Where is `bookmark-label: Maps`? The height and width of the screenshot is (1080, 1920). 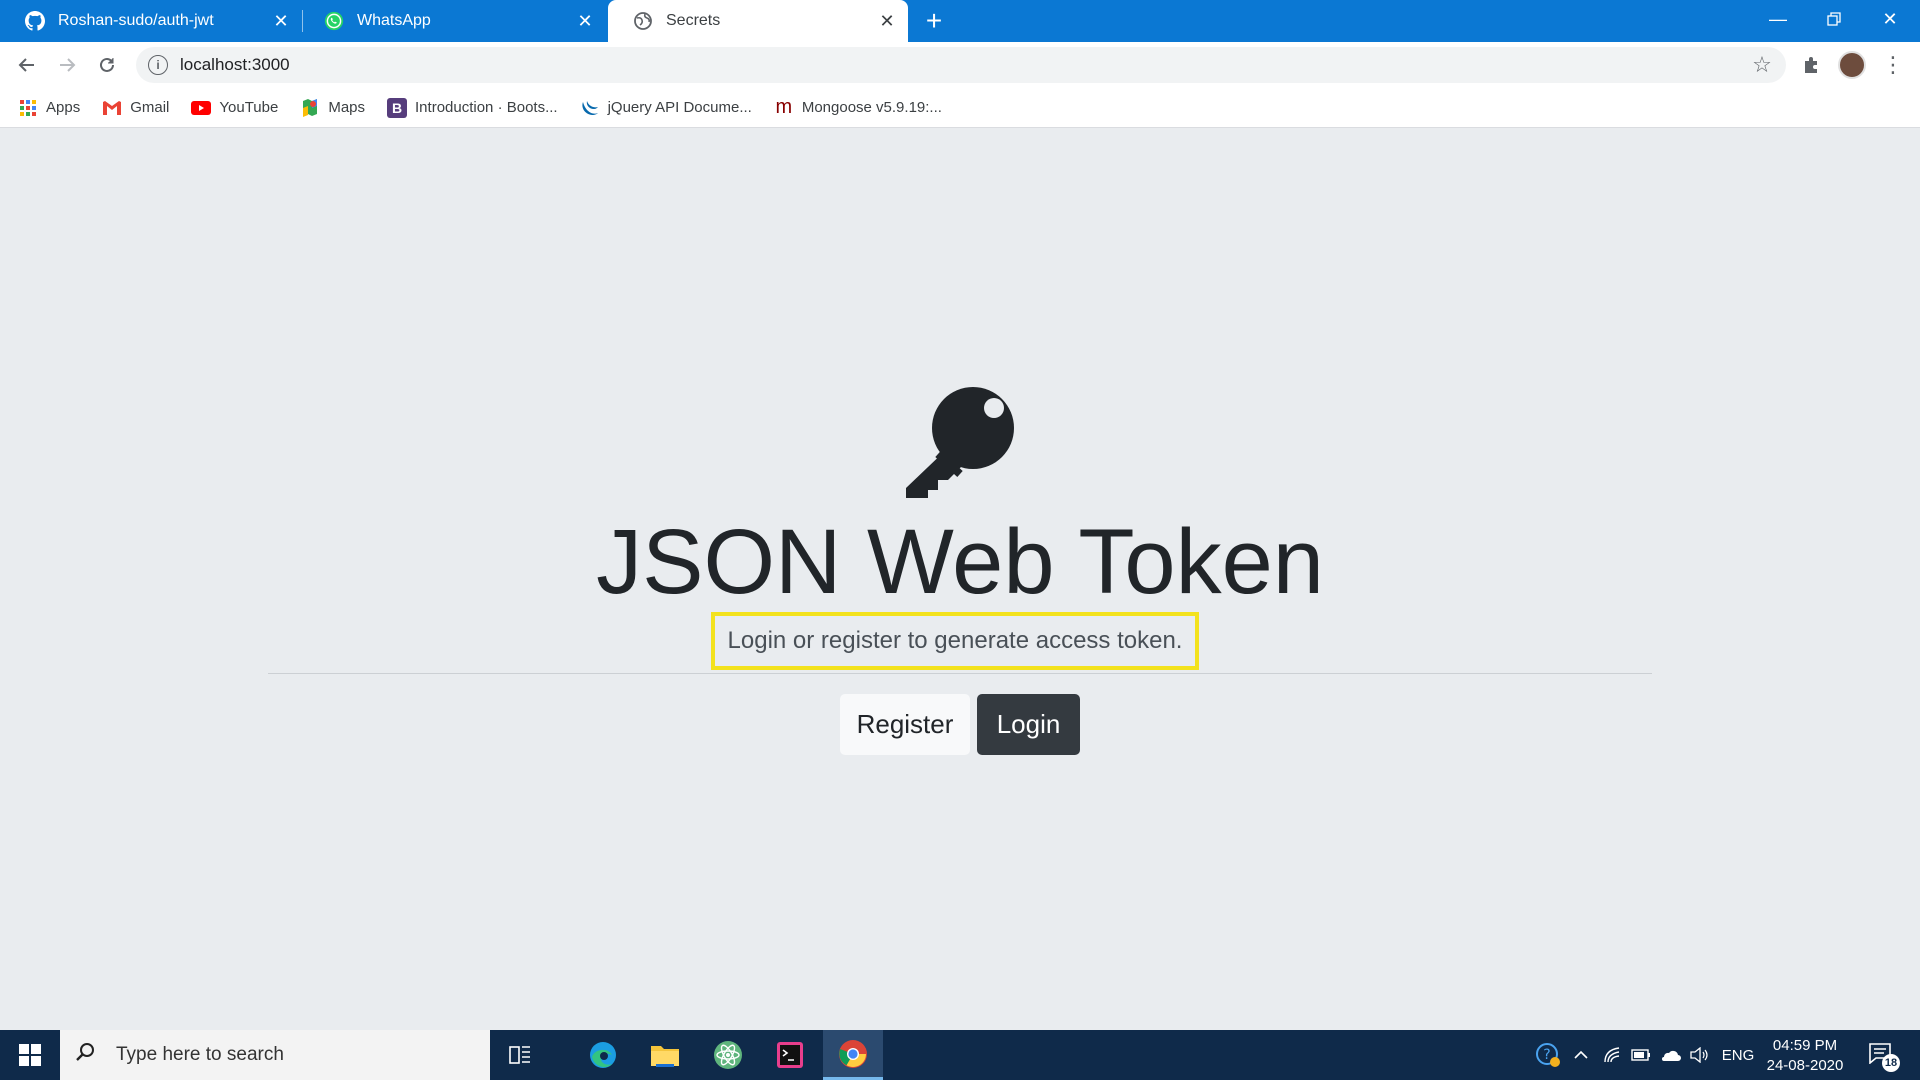
bookmark-label: Maps is located at coordinates (347, 107).